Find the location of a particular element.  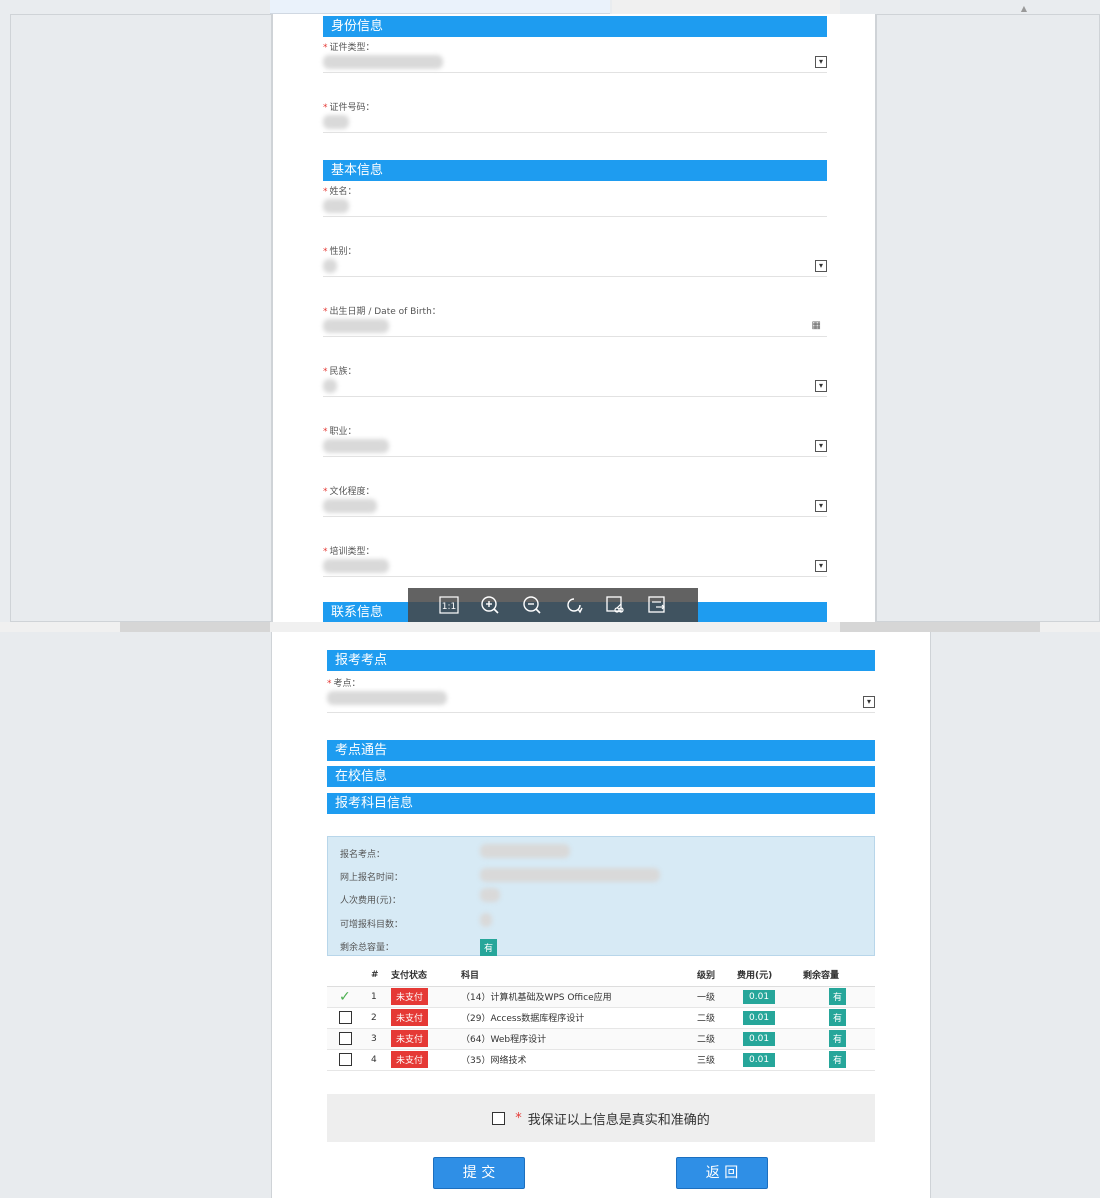

field-name: * 姓名： is located at coordinates (575, 214).